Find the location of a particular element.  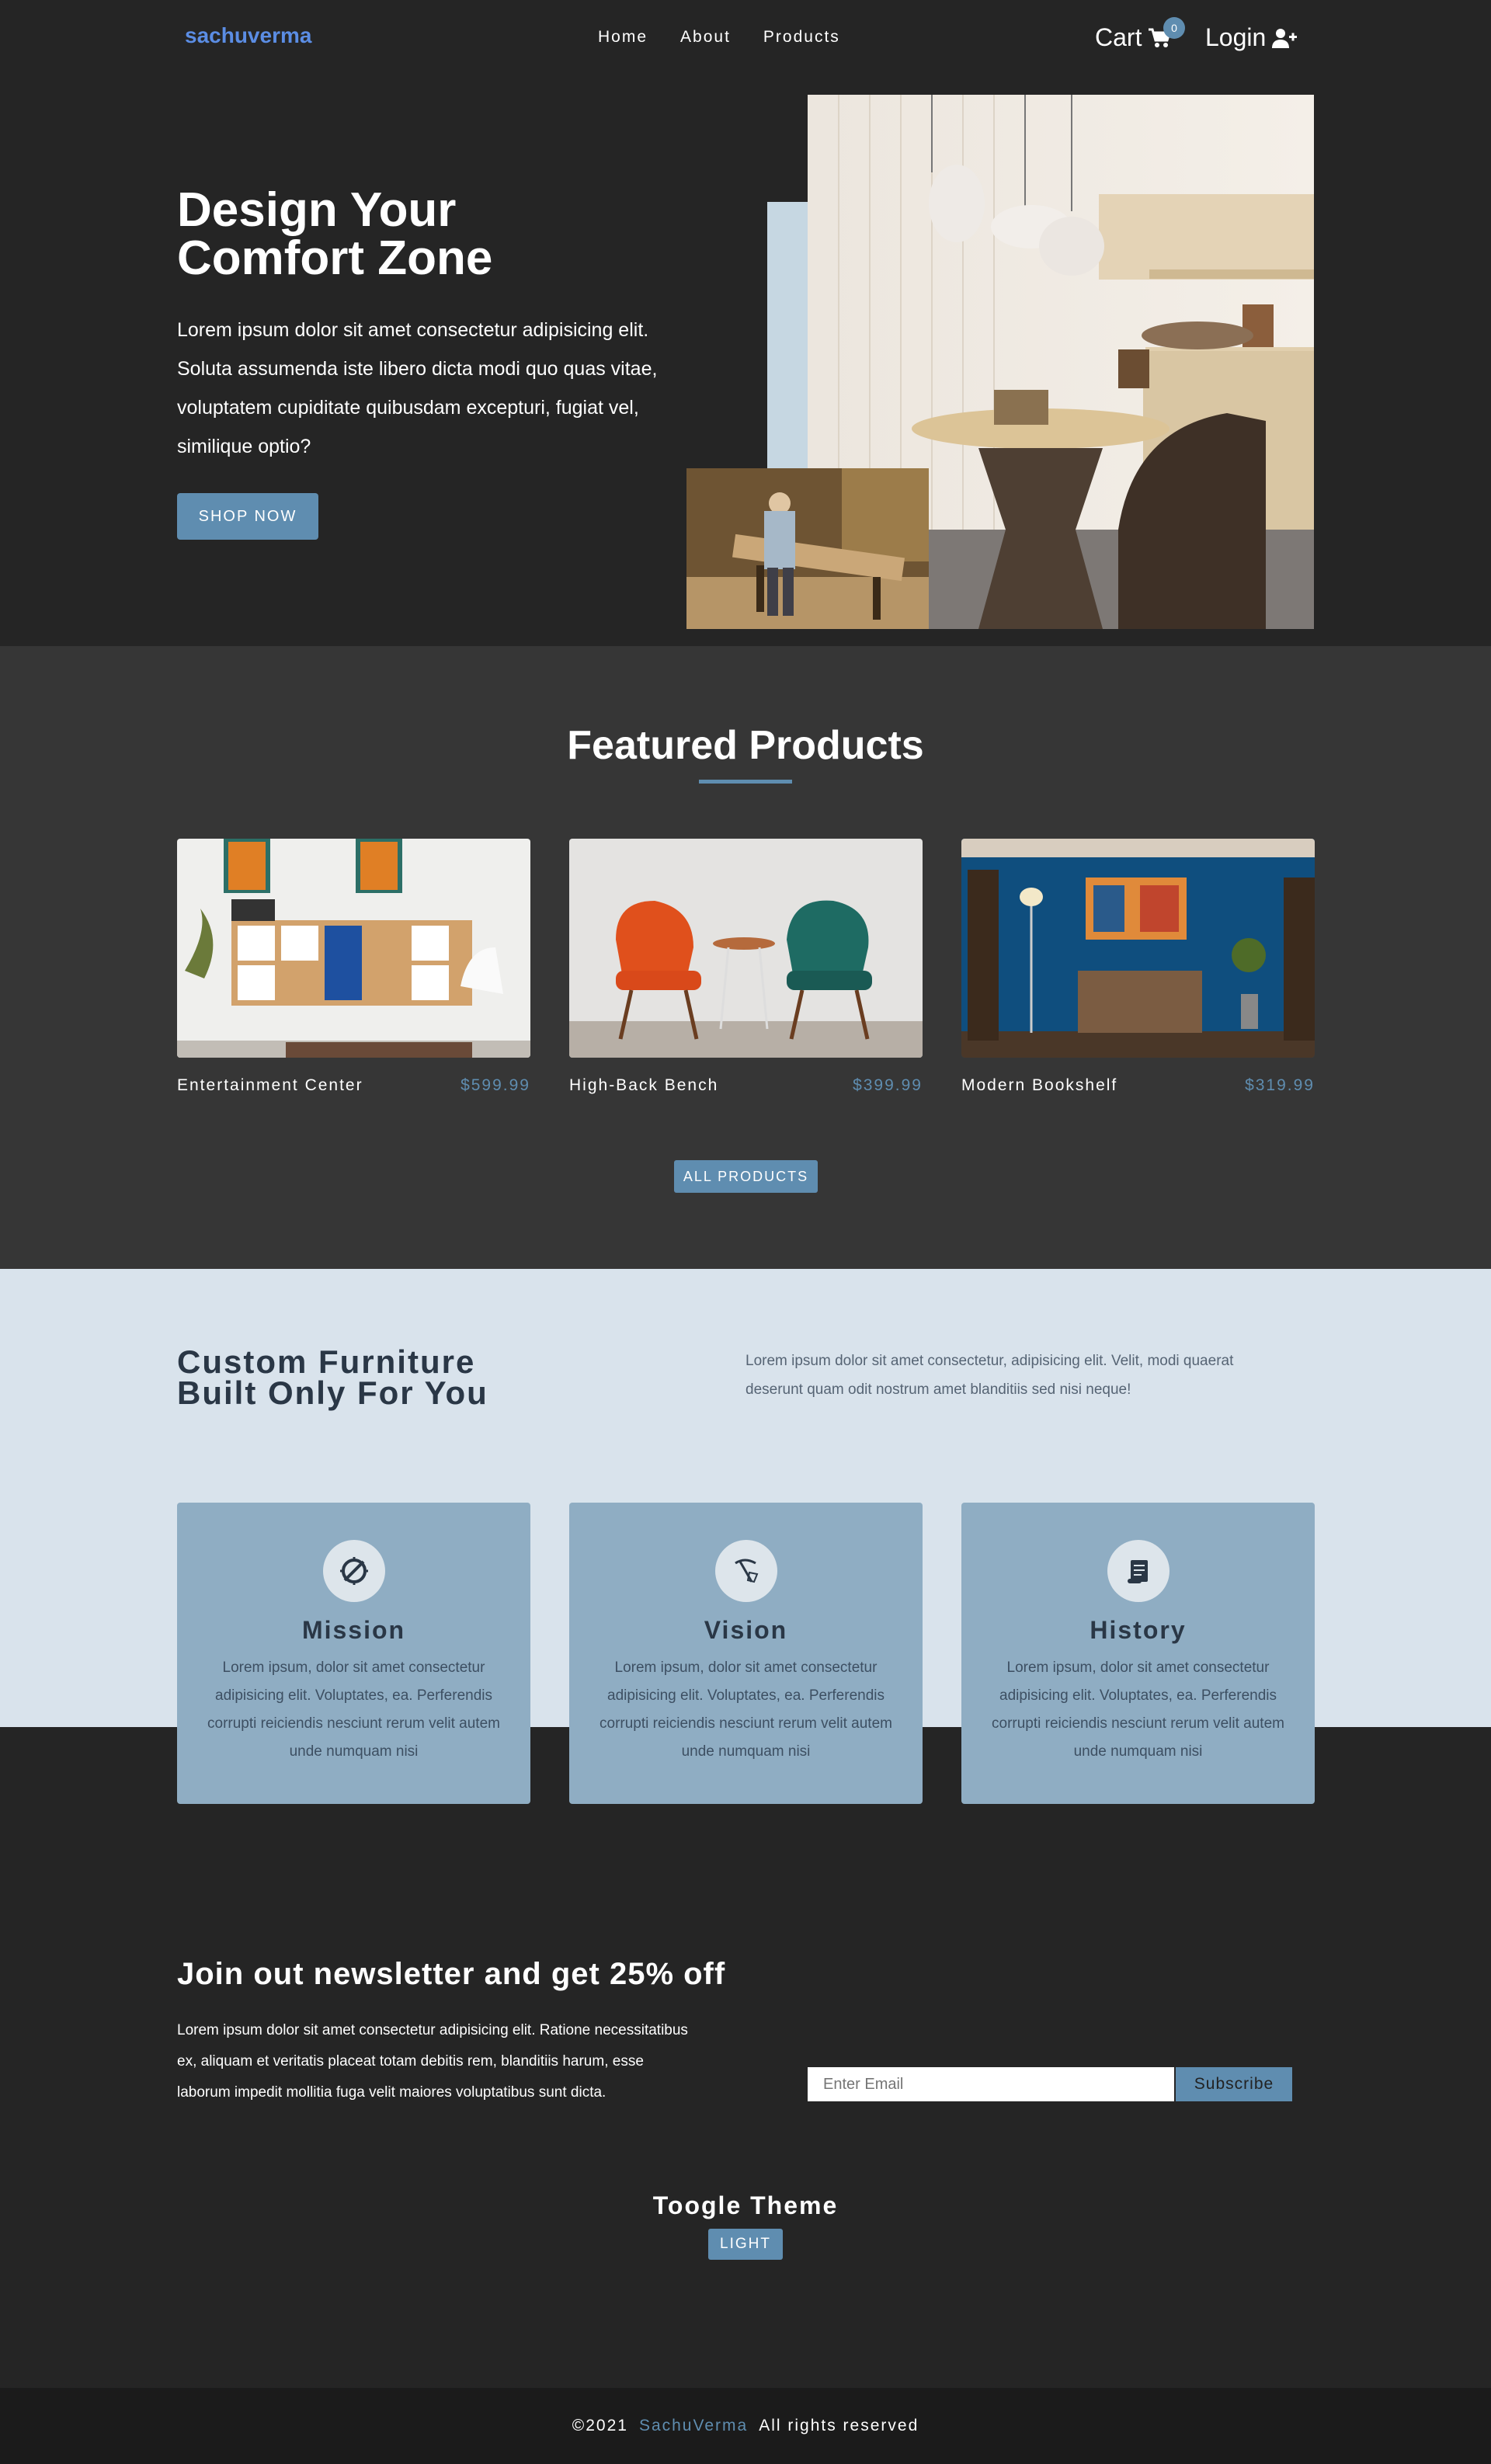

email-input is located at coordinates (991, 2084).